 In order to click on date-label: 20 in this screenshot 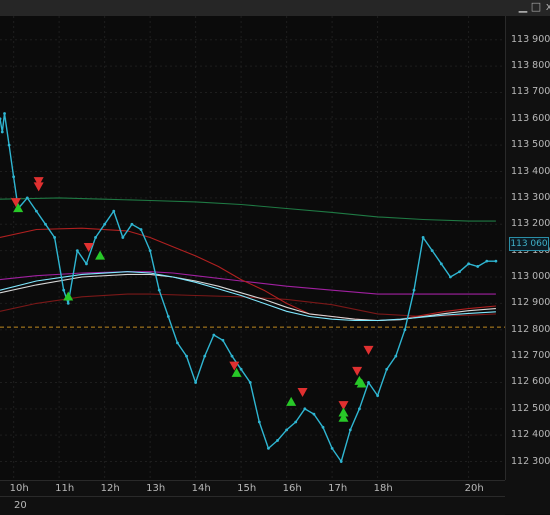, I will do `click(20, 505)`.